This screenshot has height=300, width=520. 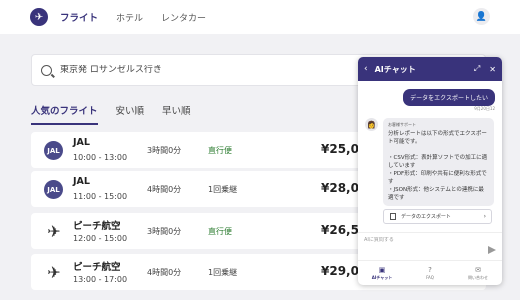 I want to click on user-account-icon: 👤, so click(x=481, y=16).